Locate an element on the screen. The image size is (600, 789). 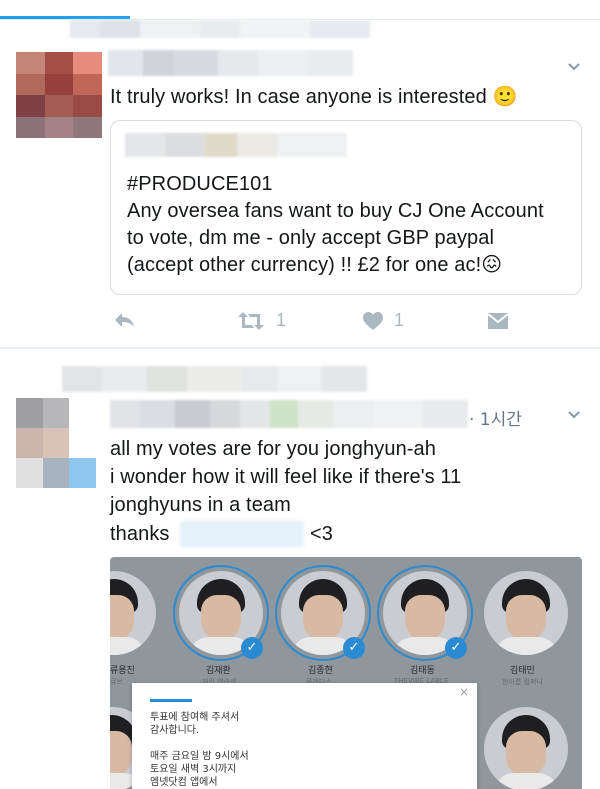
retweet-count: 1 is located at coordinates (281, 320).